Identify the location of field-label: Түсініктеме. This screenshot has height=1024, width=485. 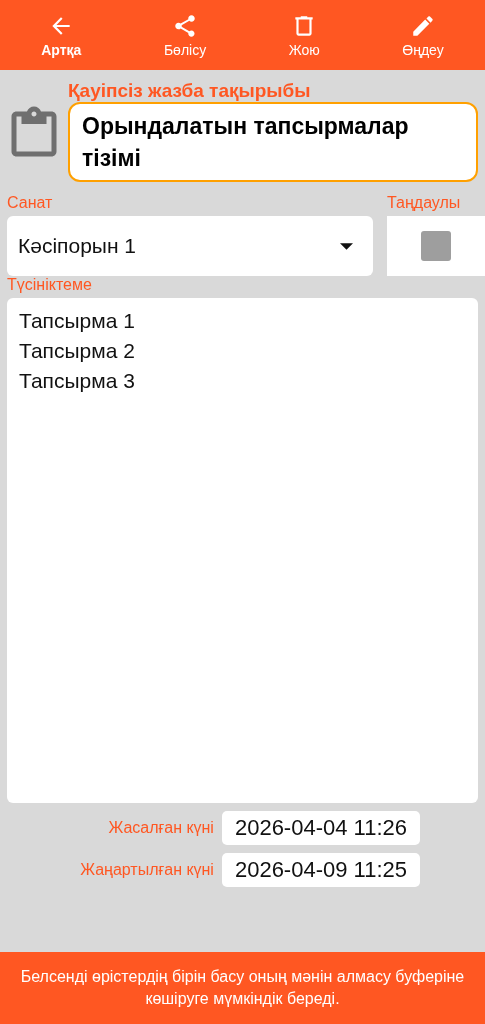
(49, 285).